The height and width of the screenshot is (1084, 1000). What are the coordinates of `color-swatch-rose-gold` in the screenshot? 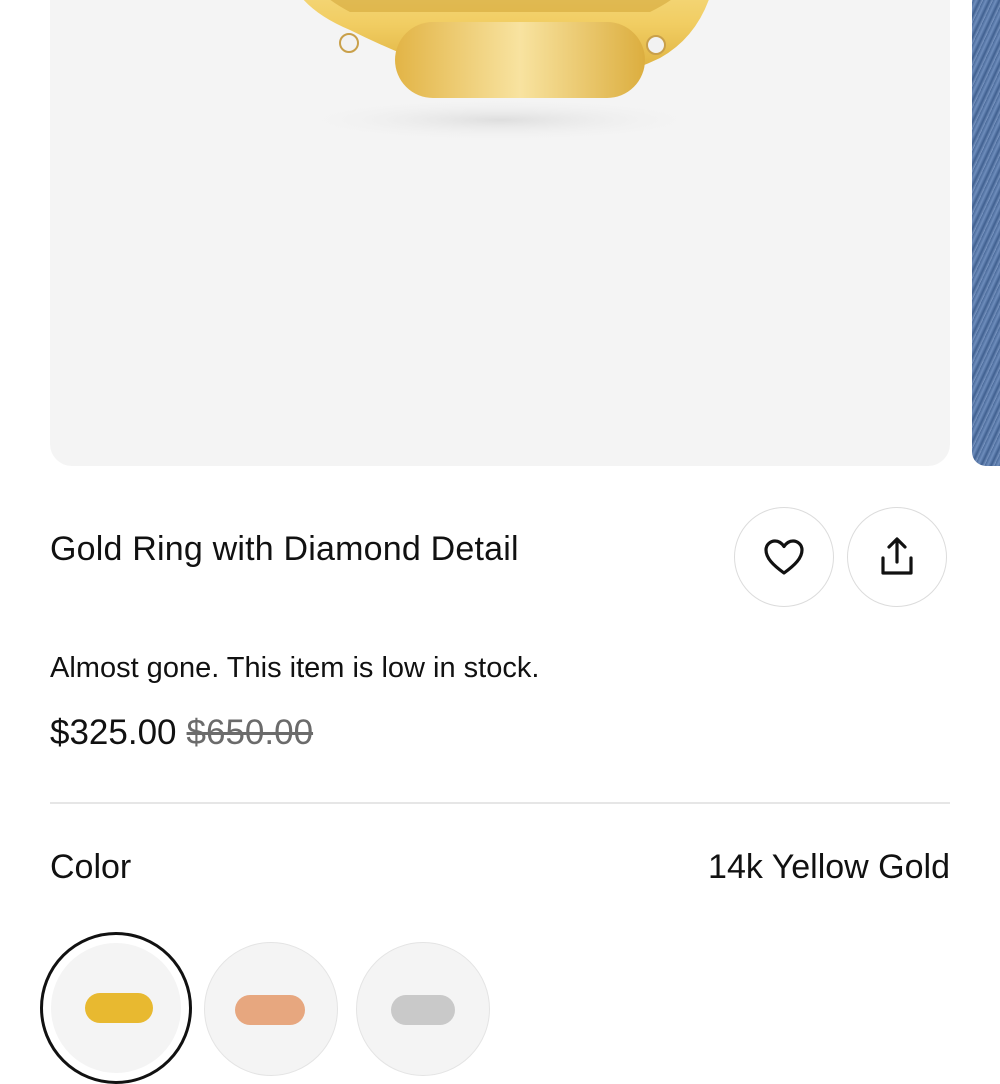 It's located at (271, 1009).